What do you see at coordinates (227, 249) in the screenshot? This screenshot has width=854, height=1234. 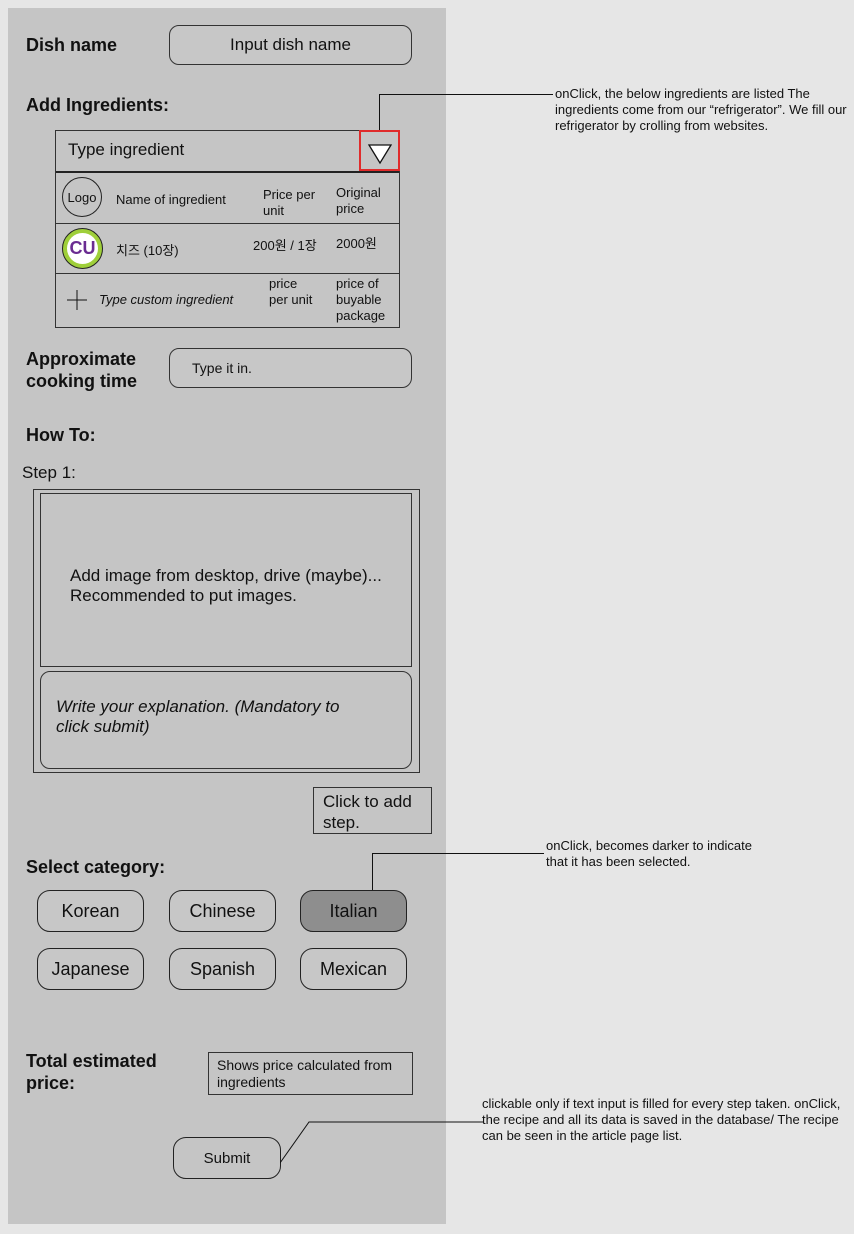 I see `ingredient-option-row: CU 치즈 (10장) 200원 / 1장 2000원` at bounding box center [227, 249].